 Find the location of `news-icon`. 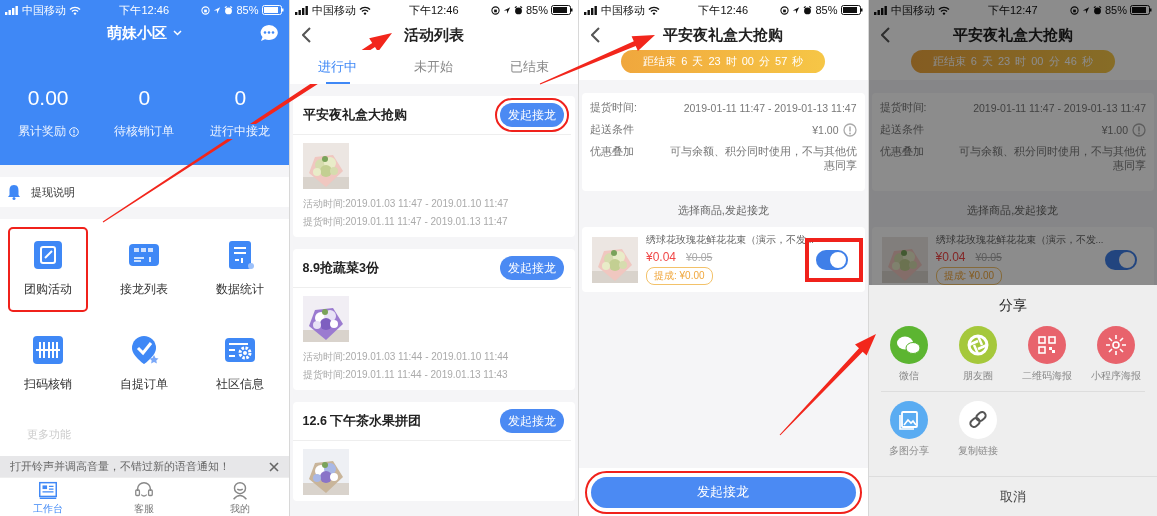

news-icon is located at coordinates (48, 490).